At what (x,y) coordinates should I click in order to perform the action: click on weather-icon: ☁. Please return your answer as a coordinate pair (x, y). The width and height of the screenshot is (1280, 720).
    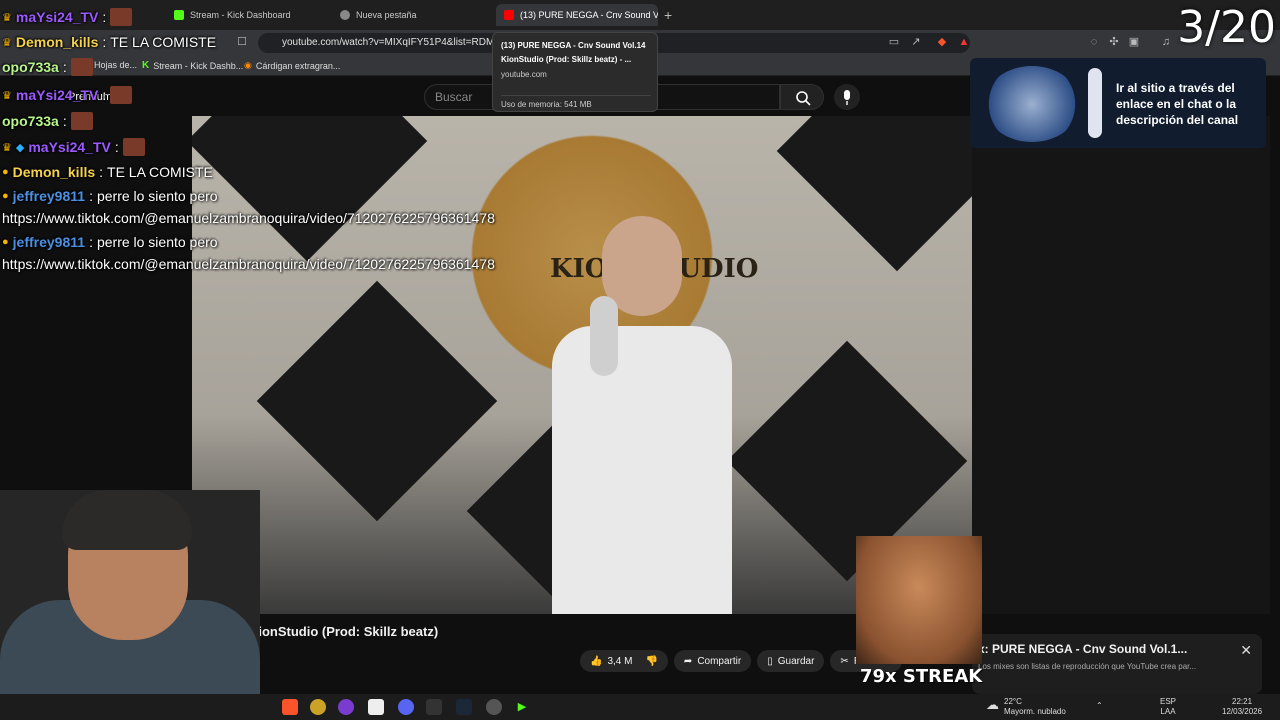
    Looking at the image, I should click on (992, 704).